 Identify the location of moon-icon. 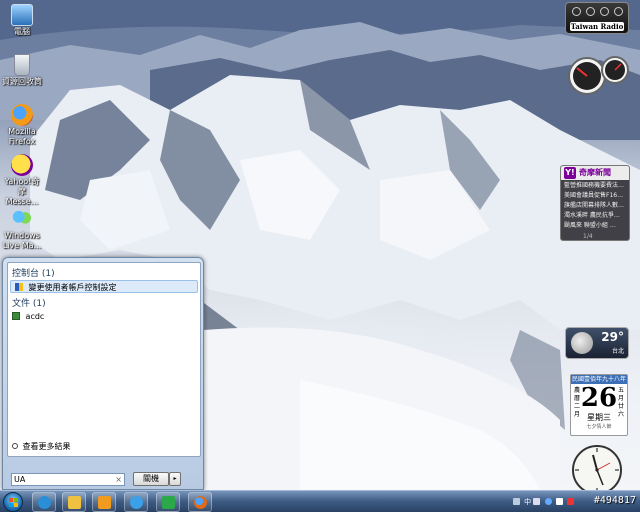
(582, 343).